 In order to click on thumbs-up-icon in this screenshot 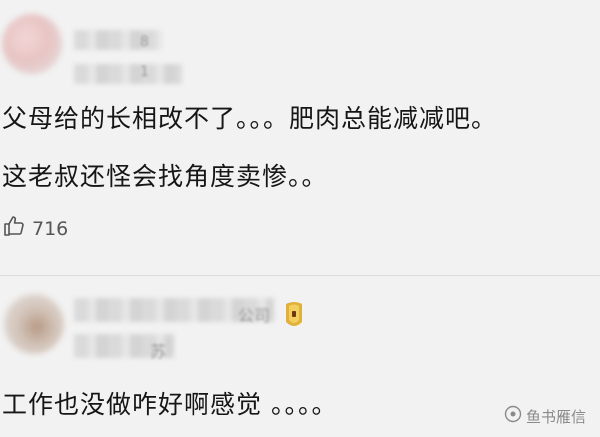, I will do `click(14, 228)`.